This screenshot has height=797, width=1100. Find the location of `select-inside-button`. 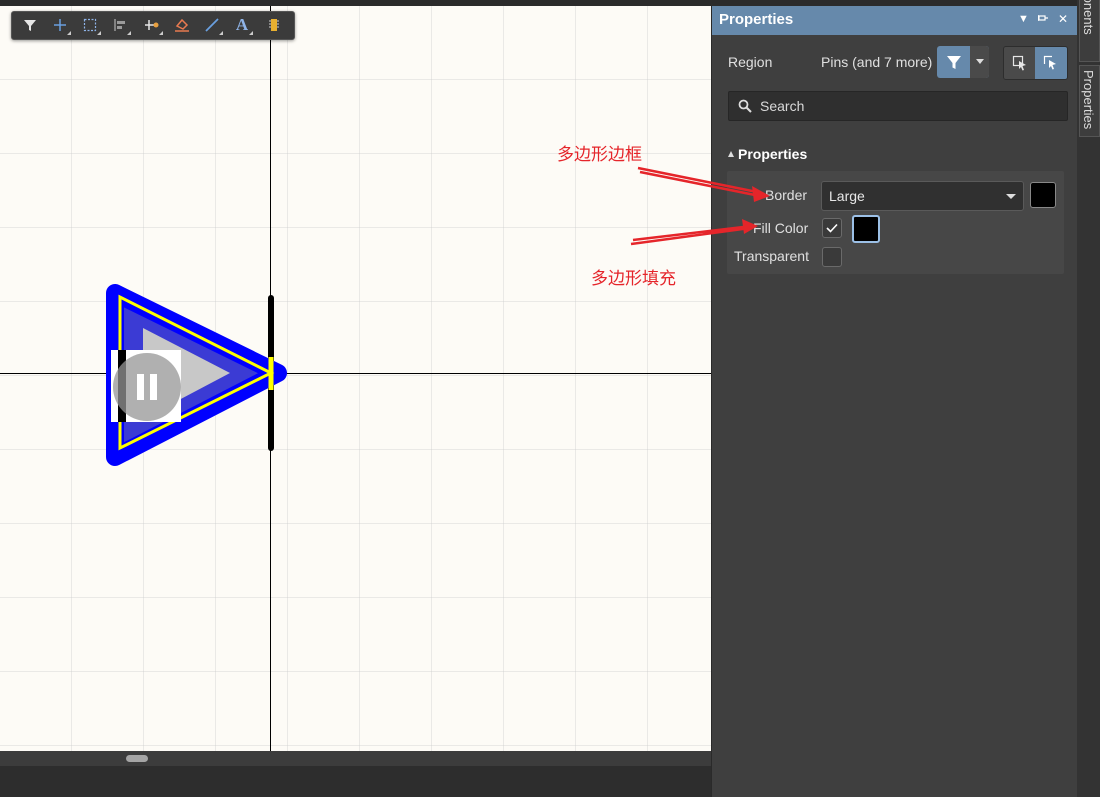

select-inside-button is located at coordinates (1051, 63).